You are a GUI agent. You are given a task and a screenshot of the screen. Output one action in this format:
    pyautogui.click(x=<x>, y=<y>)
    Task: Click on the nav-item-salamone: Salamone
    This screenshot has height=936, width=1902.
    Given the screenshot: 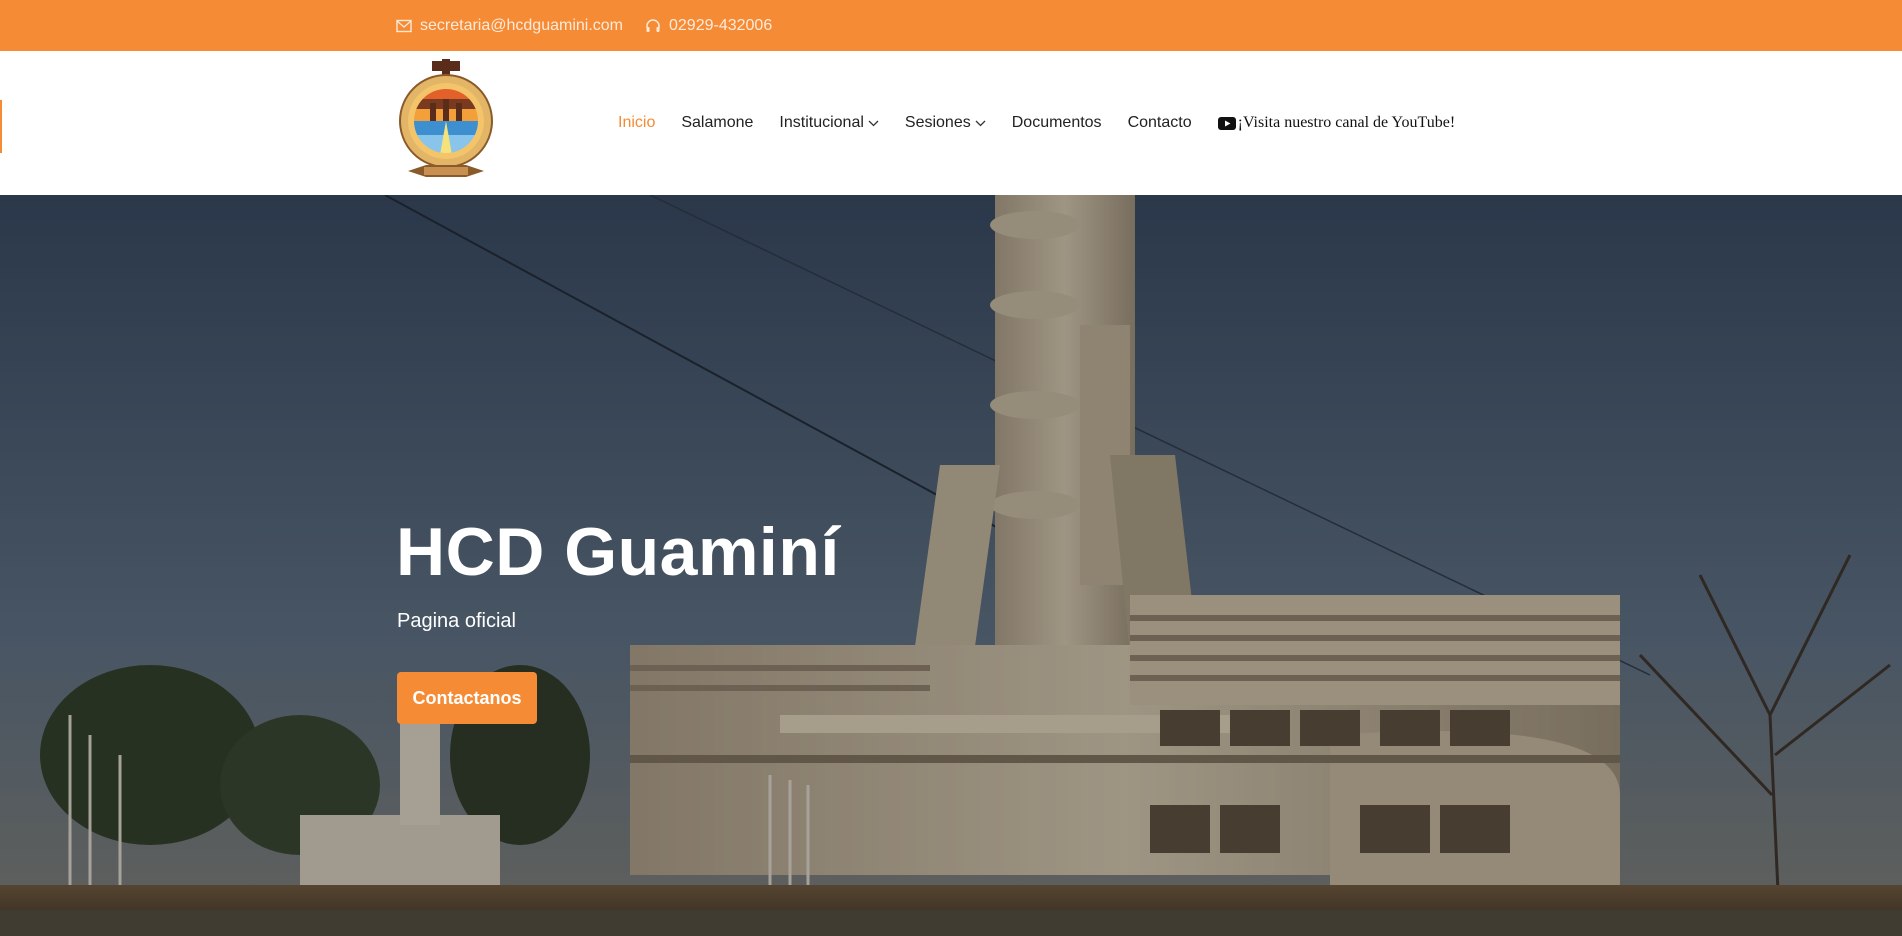 What is the action you would take?
    pyautogui.click(x=717, y=123)
    